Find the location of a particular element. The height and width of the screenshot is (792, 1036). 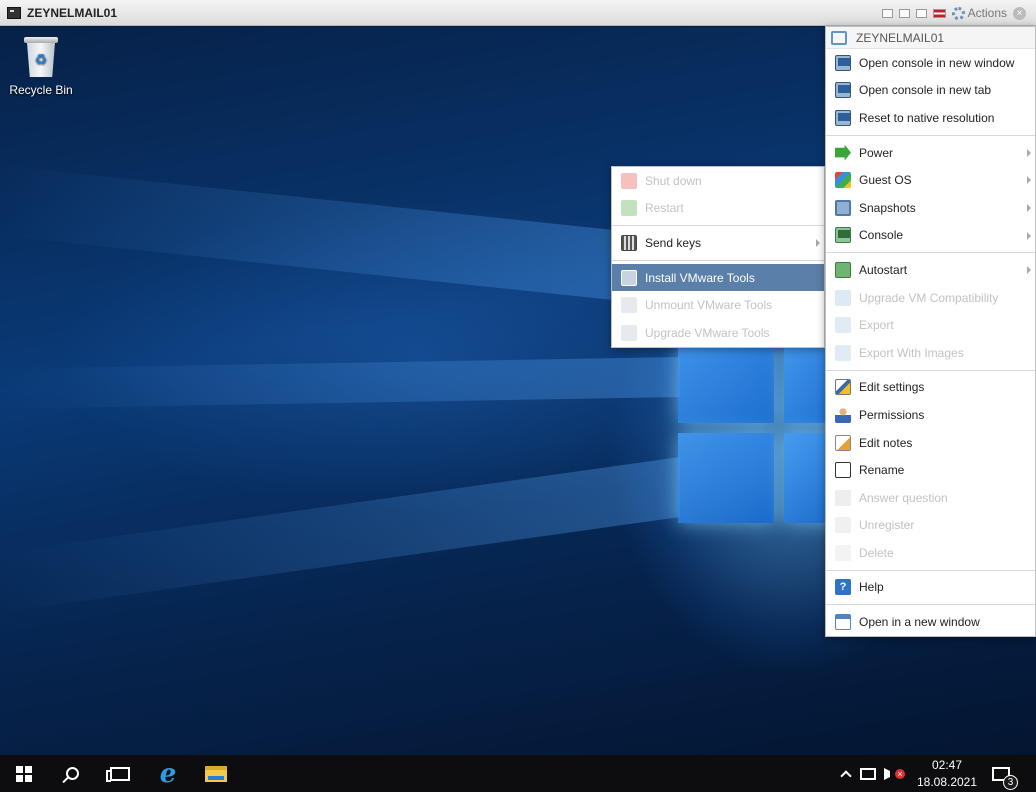

menu-item-export-with-images: Export With Images is located at coordinates (930, 353).